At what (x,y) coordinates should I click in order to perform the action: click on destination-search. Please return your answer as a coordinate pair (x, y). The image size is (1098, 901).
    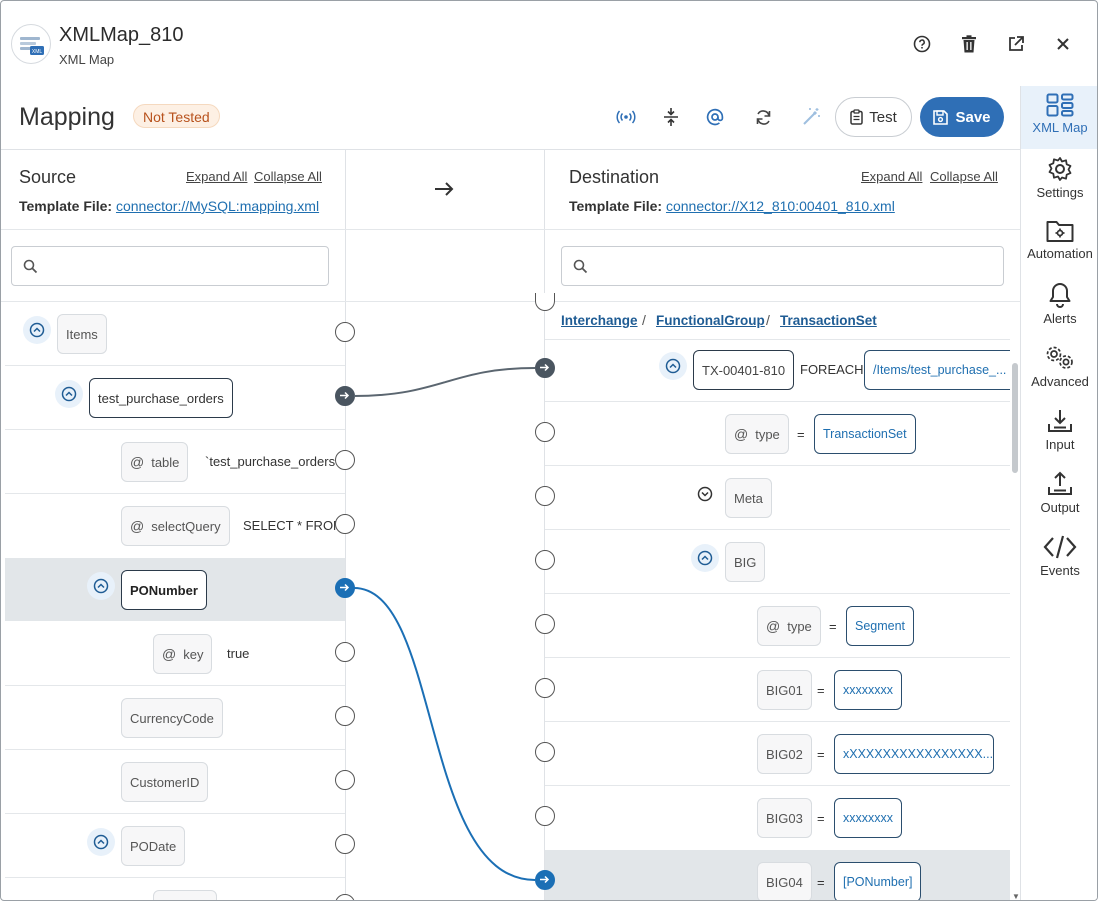
    Looking at the image, I should click on (782, 266).